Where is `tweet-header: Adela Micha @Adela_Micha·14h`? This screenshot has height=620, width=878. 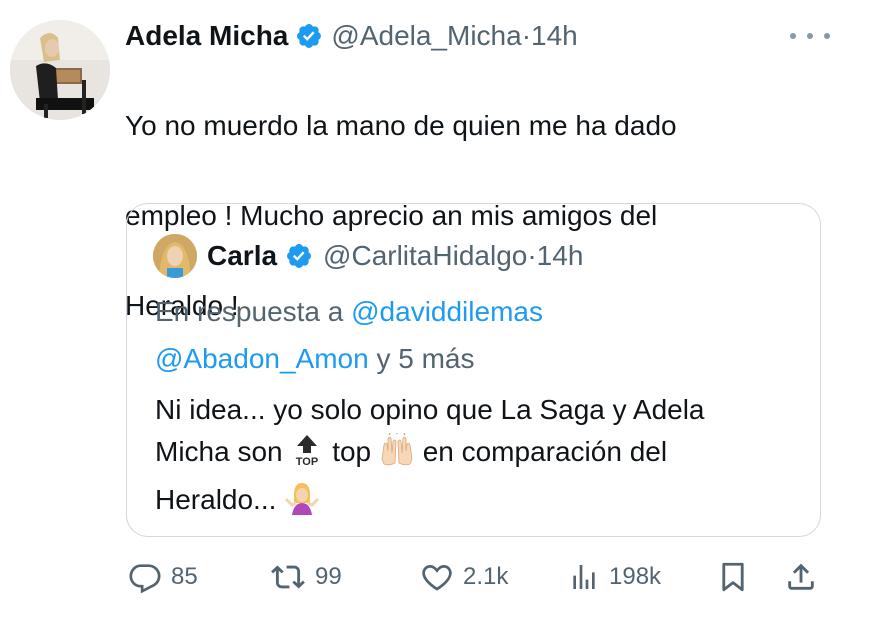 tweet-header: Adela Micha @Adela_Micha·14h is located at coordinates (351, 36).